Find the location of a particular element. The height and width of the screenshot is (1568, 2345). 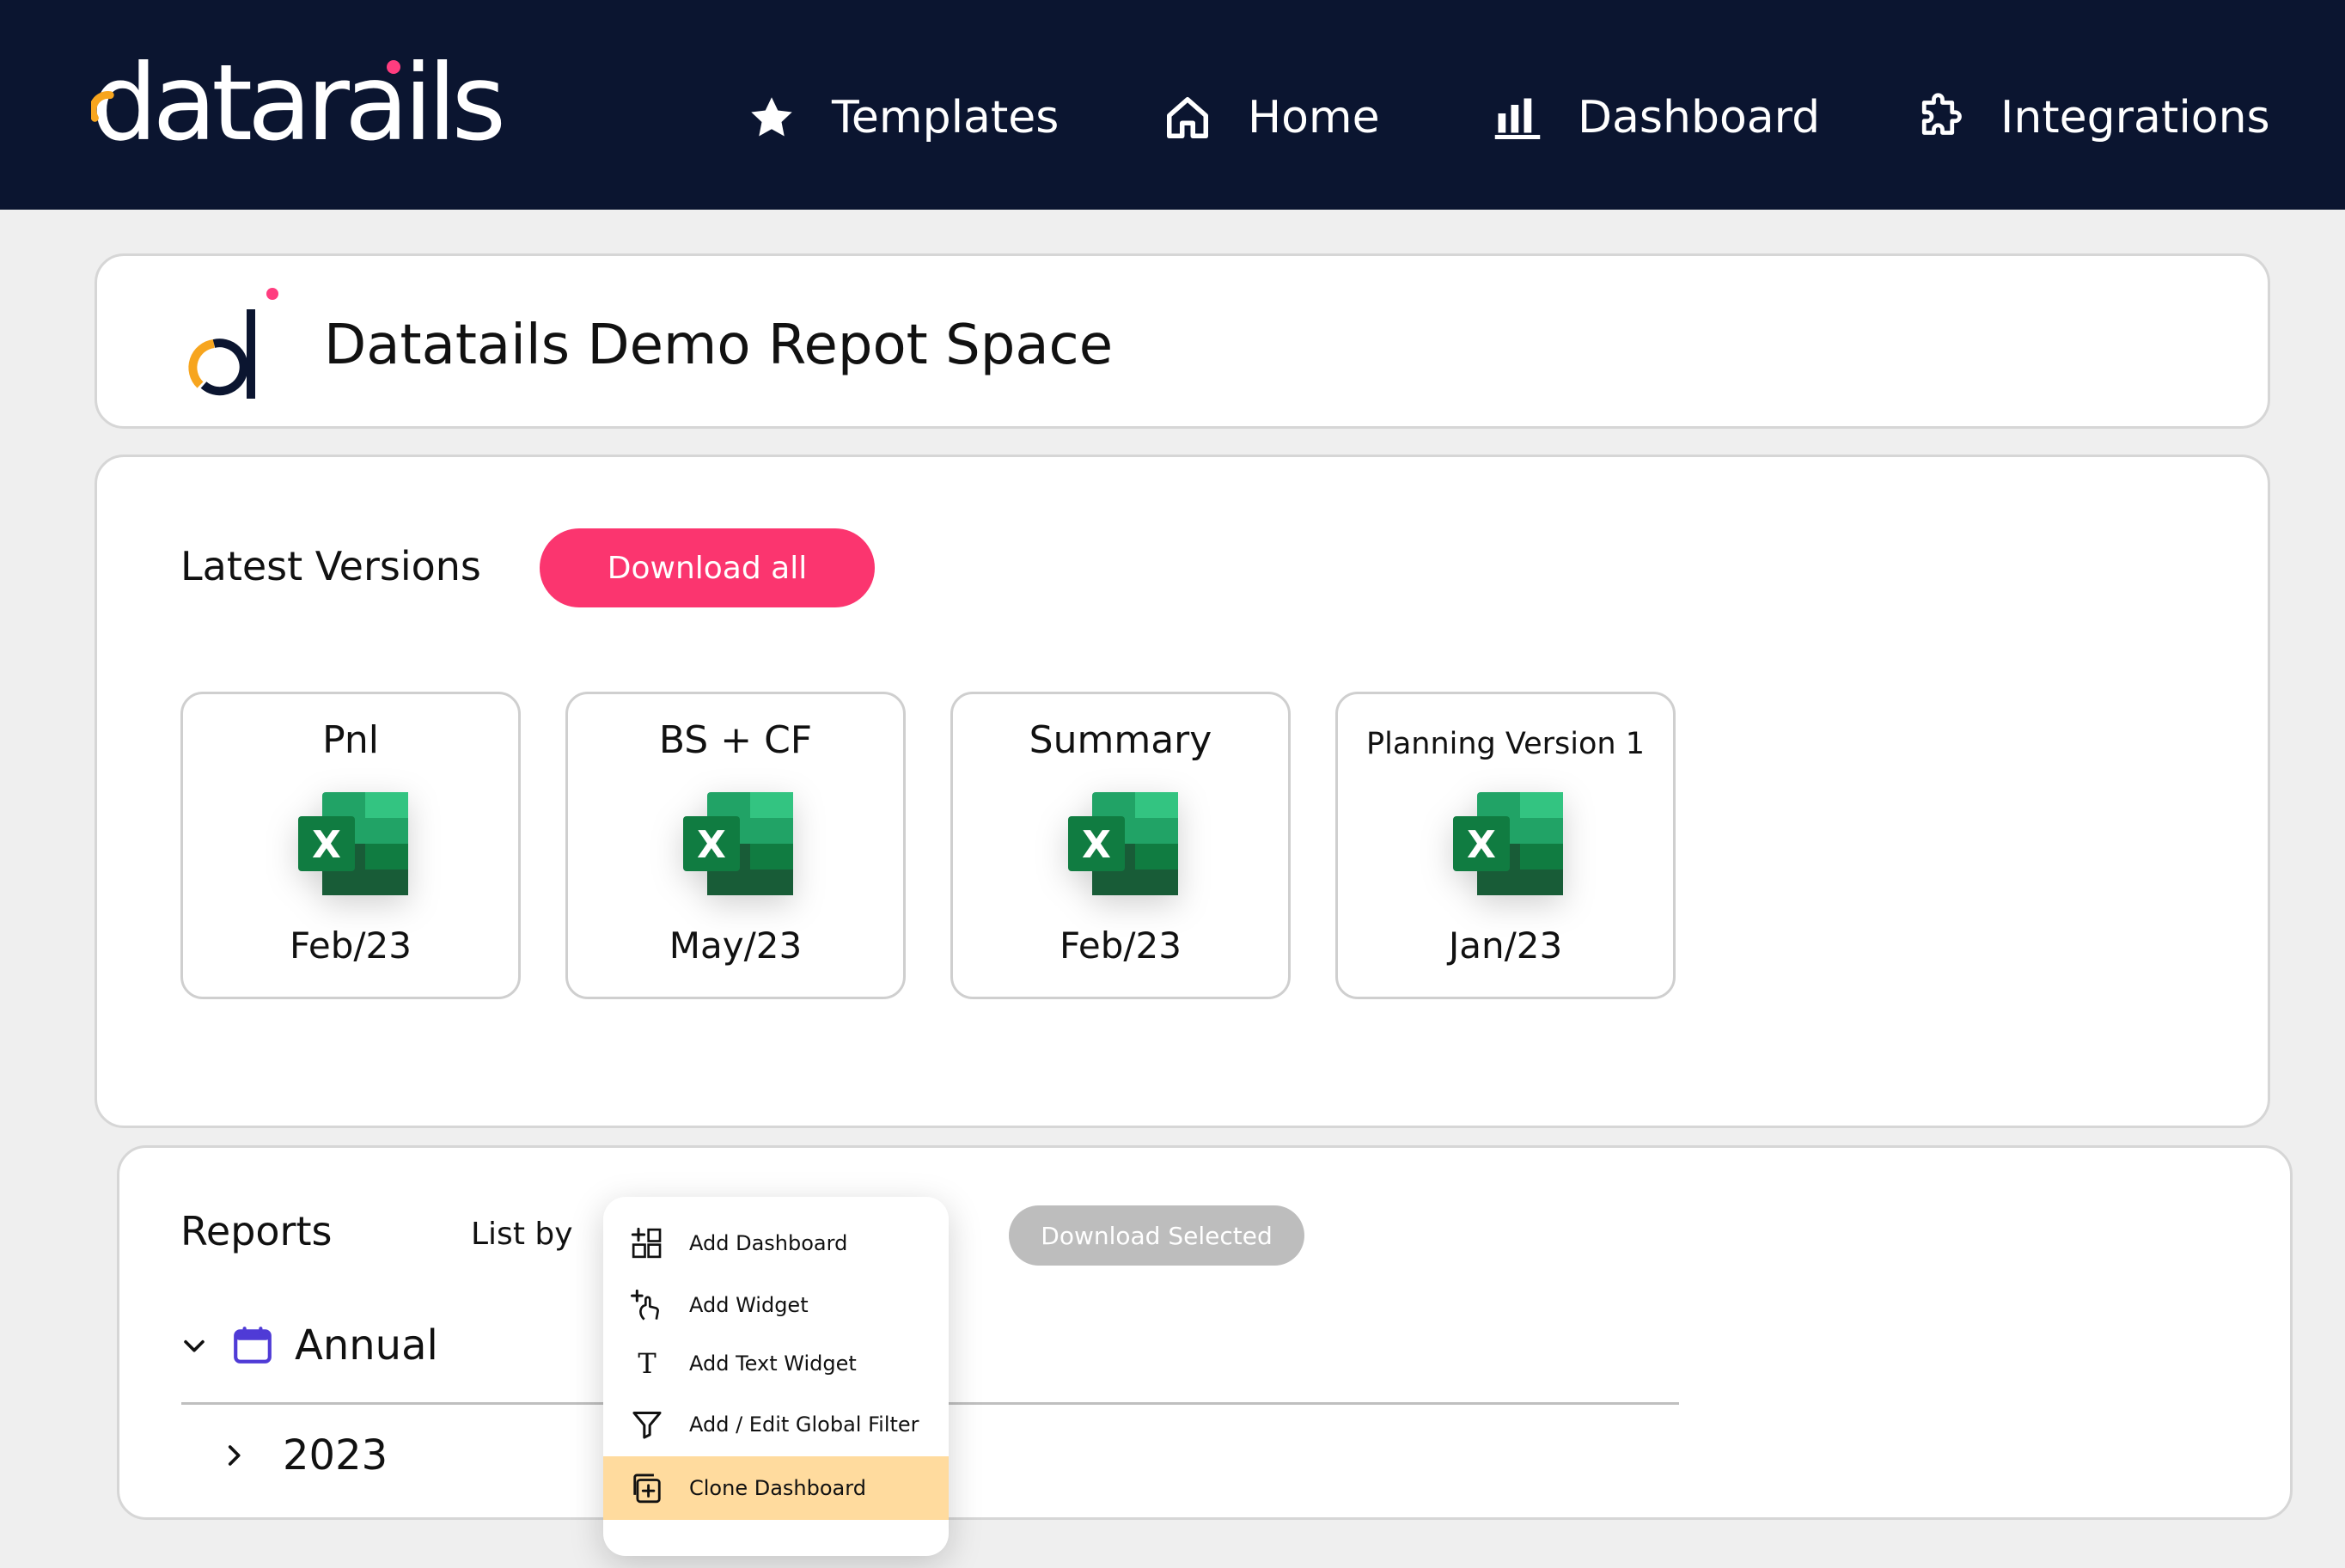

bar-chart-icon is located at coordinates (1518, 118).